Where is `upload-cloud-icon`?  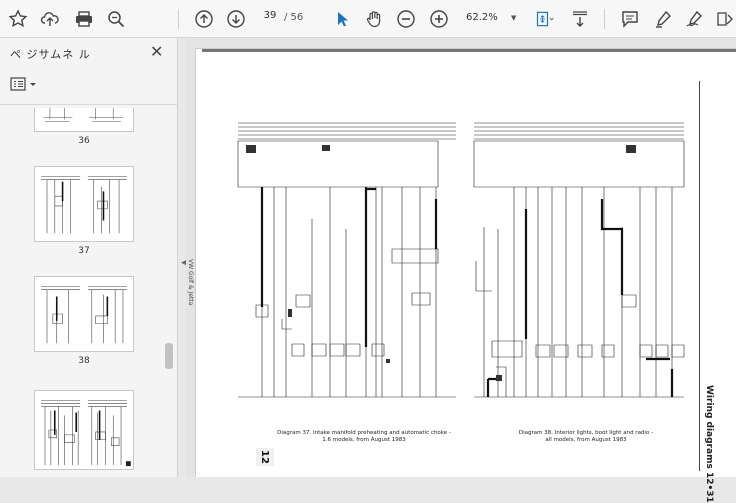
upload-cloud-icon is located at coordinates (50, 19).